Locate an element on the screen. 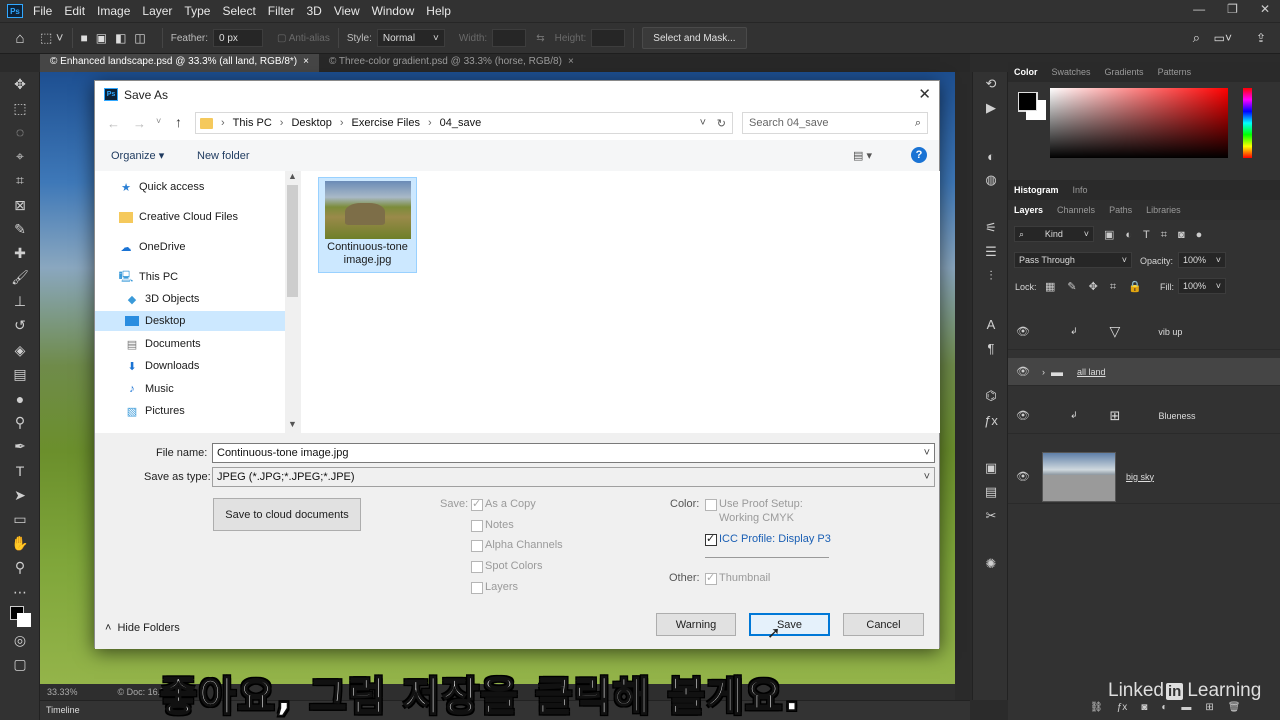 This screenshot has height=720, width=1280. hand-tool-icon: ✋ is located at coordinates (20, 544).